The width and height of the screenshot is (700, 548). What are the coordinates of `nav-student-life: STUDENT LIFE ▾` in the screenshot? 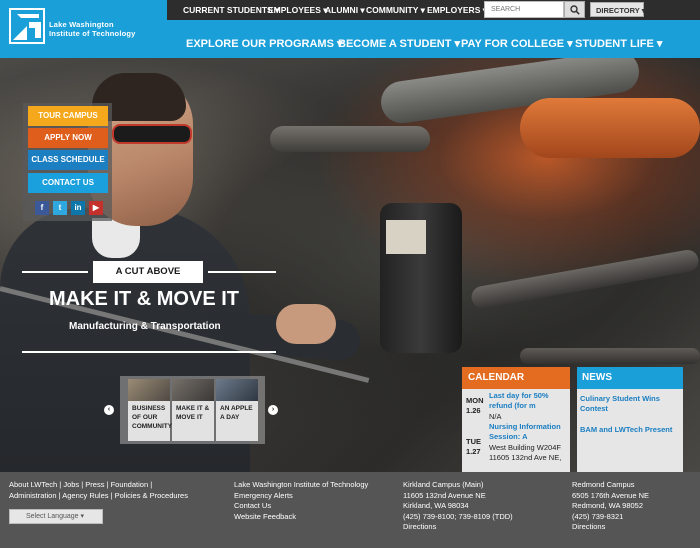 It's located at (618, 43).